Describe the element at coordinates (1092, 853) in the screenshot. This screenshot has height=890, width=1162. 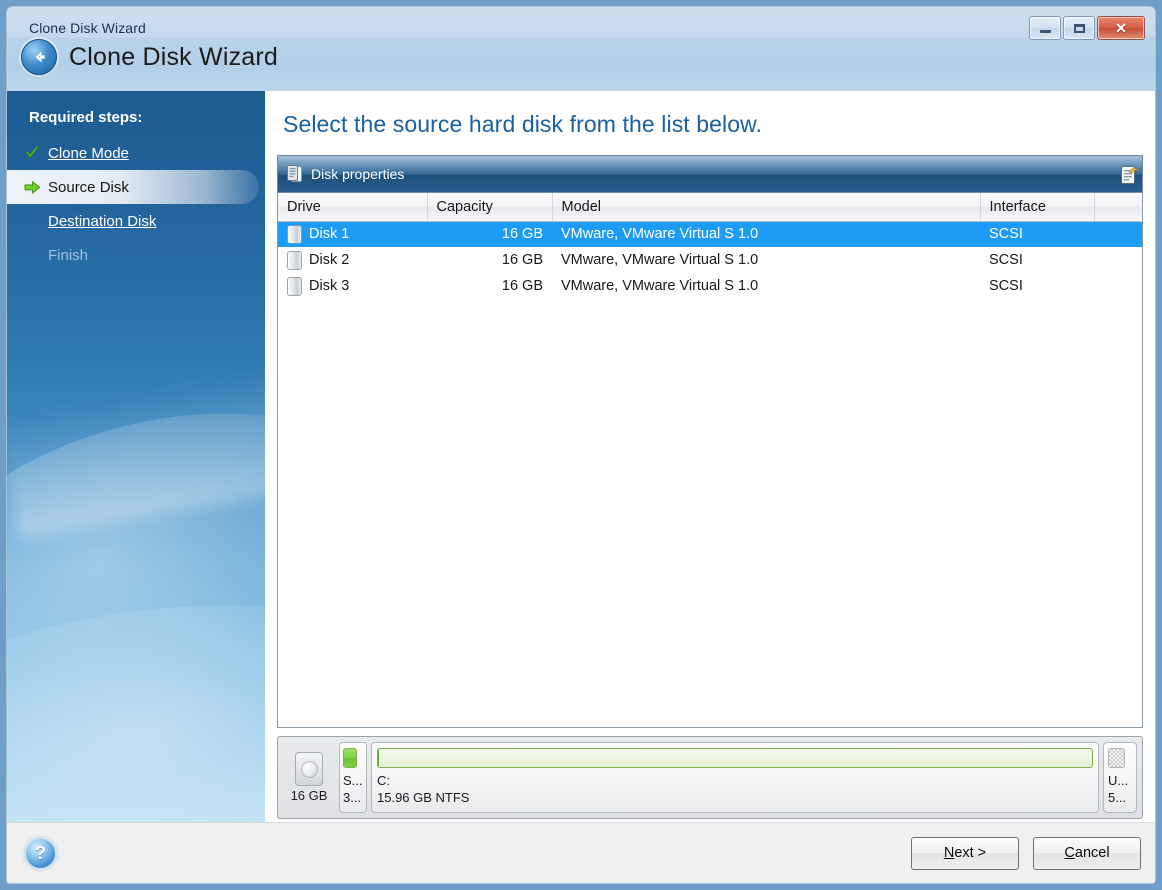
I see `cancel-label: ancel` at that location.